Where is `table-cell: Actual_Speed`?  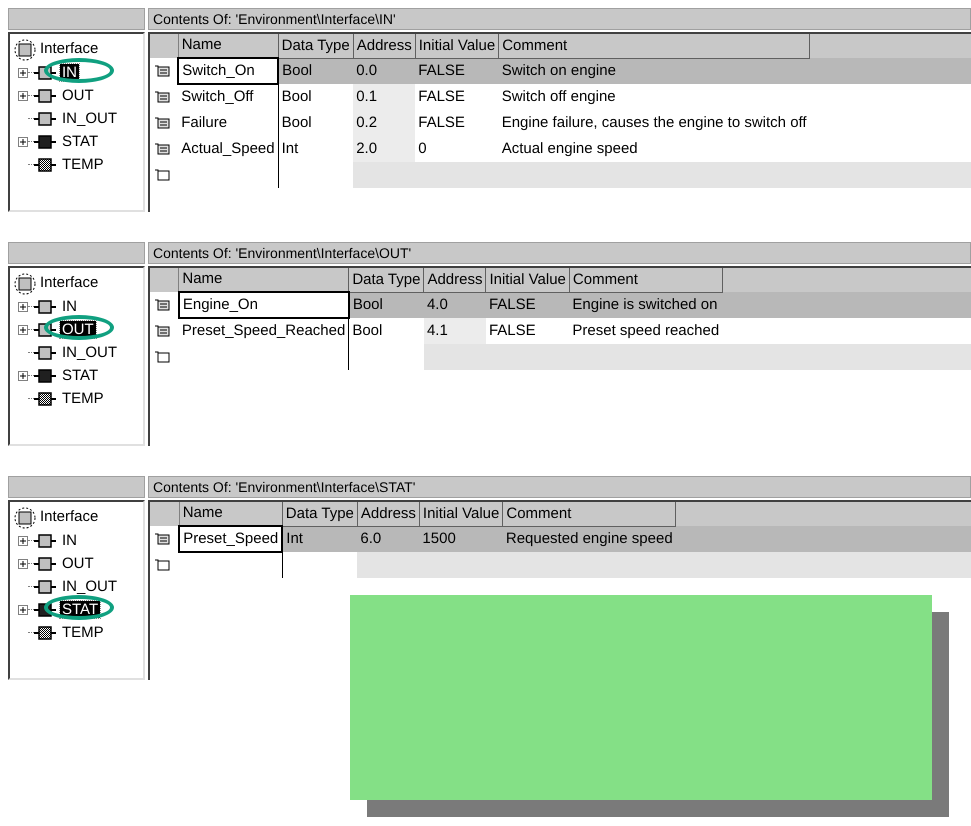 table-cell: Actual_Speed is located at coordinates (228, 149).